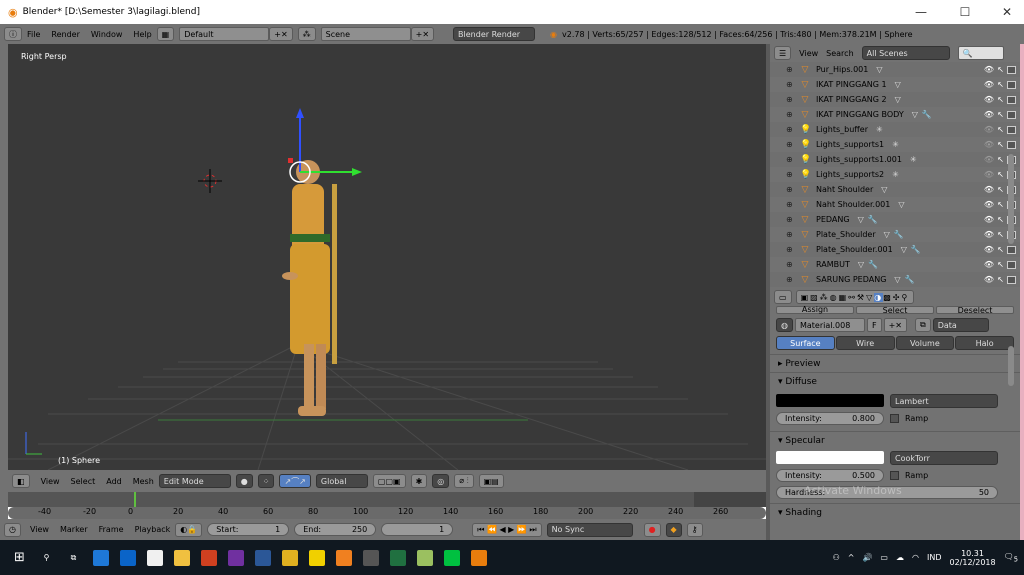  What do you see at coordinates (507, 529) in the screenshot?
I see `playback-controls: ⏮ ⏪ ◀ ▶ ⏩ ⏭` at bounding box center [507, 529].